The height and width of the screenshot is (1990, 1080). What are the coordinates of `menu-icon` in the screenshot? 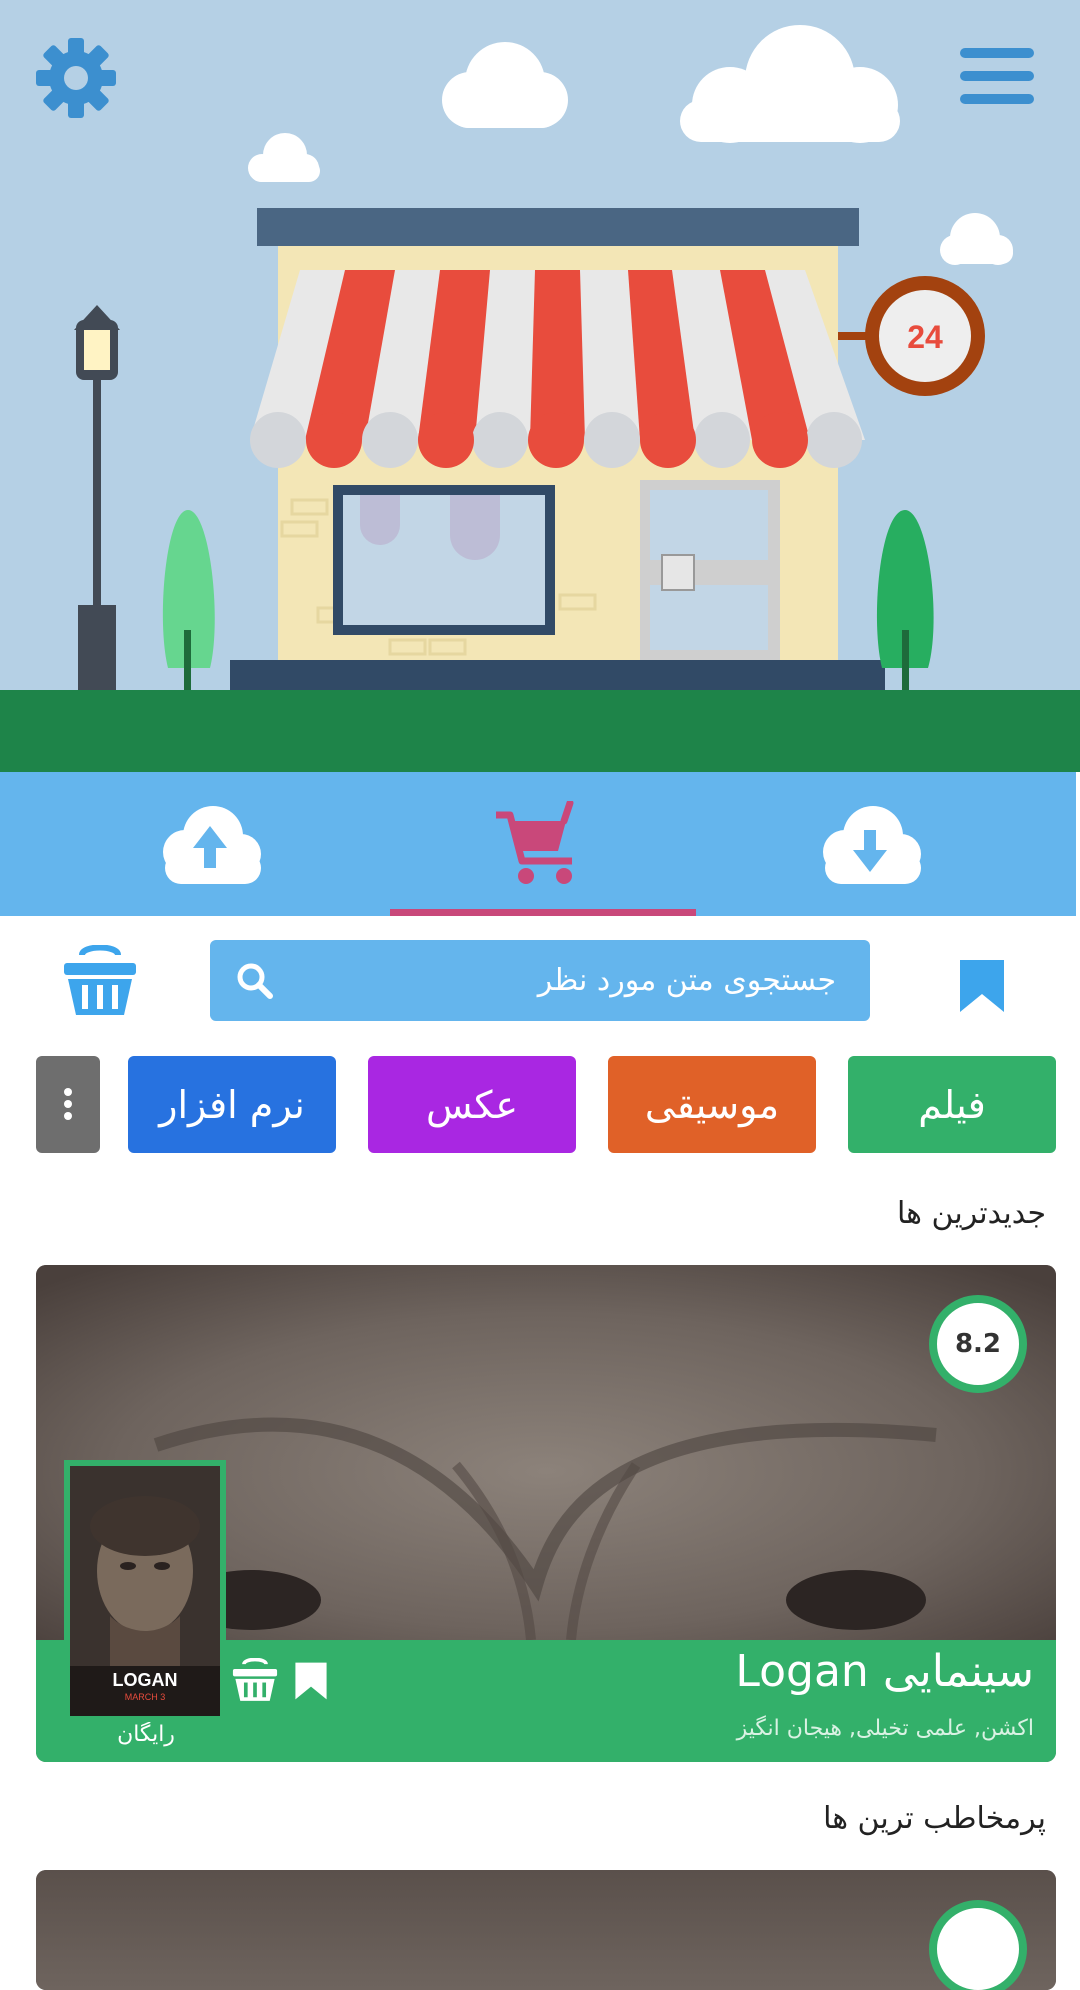 It's located at (997, 76).